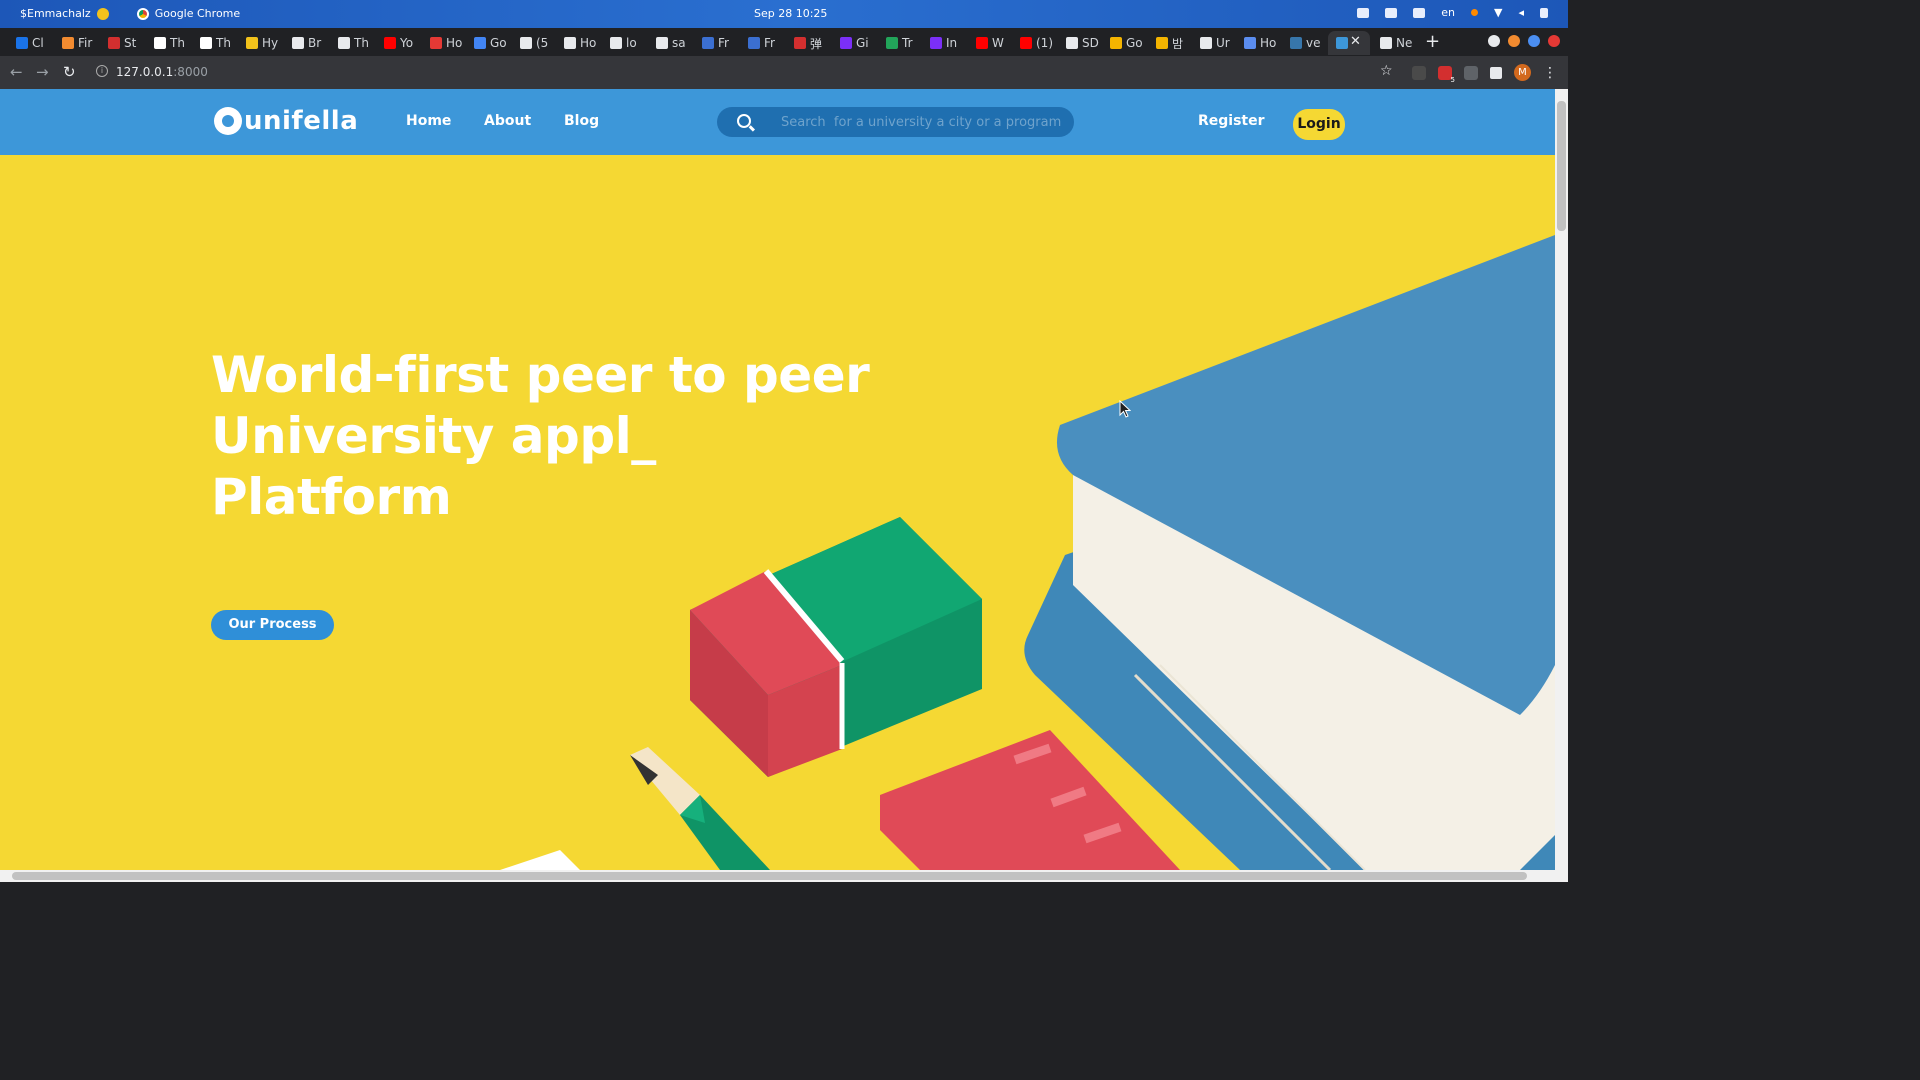 Image resolution: width=1920 pixels, height=1080 pixels. Describe the element at coordinates (1391, 12) in the screenshot. I see `apps-grid-icon` at that location.